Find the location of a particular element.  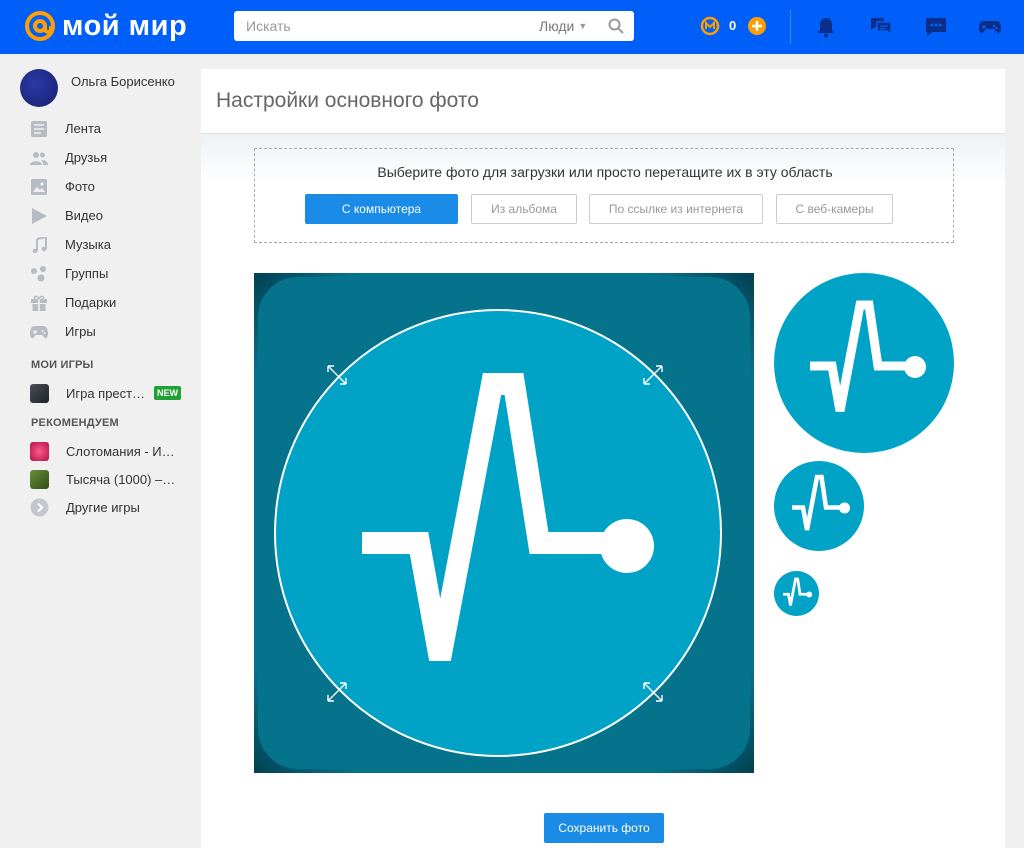

sidebar-item-video: Видео is located at coordinates (100, 215).